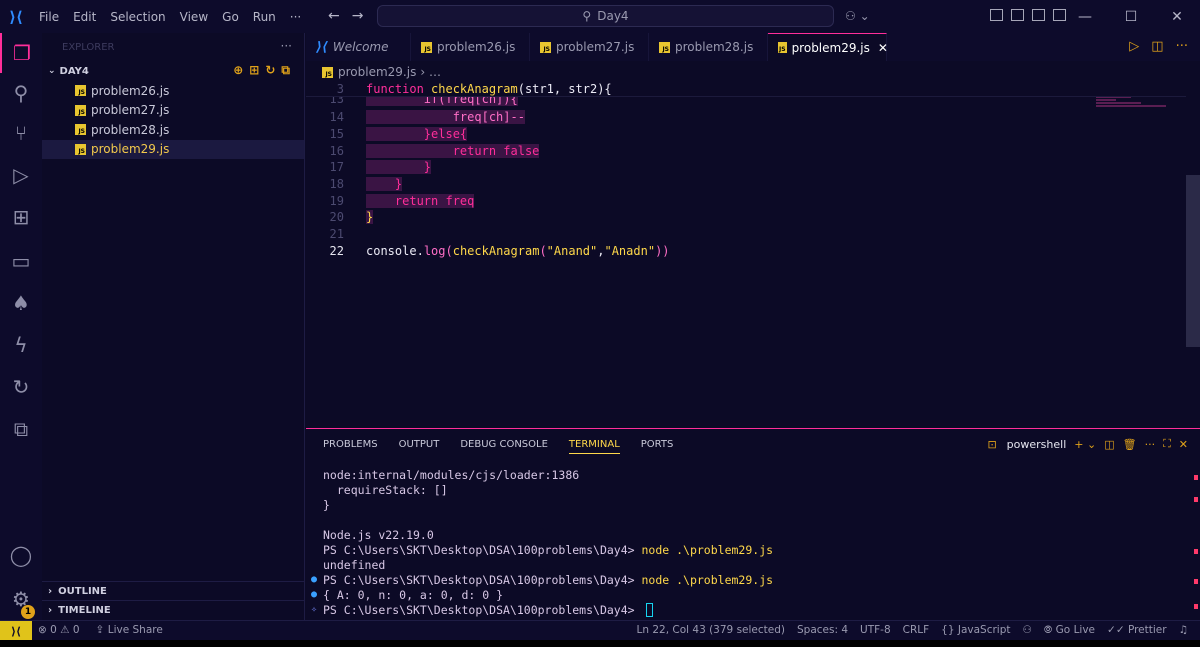 The width and height of the screenshot is (1200, 647). What do you see at coordinates (314, 609) in the screenshot?
I see `sparkle-icon: ✧` at bounding box center [314, 609].